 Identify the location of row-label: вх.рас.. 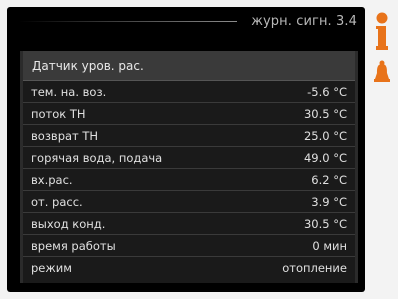
(52, 180).